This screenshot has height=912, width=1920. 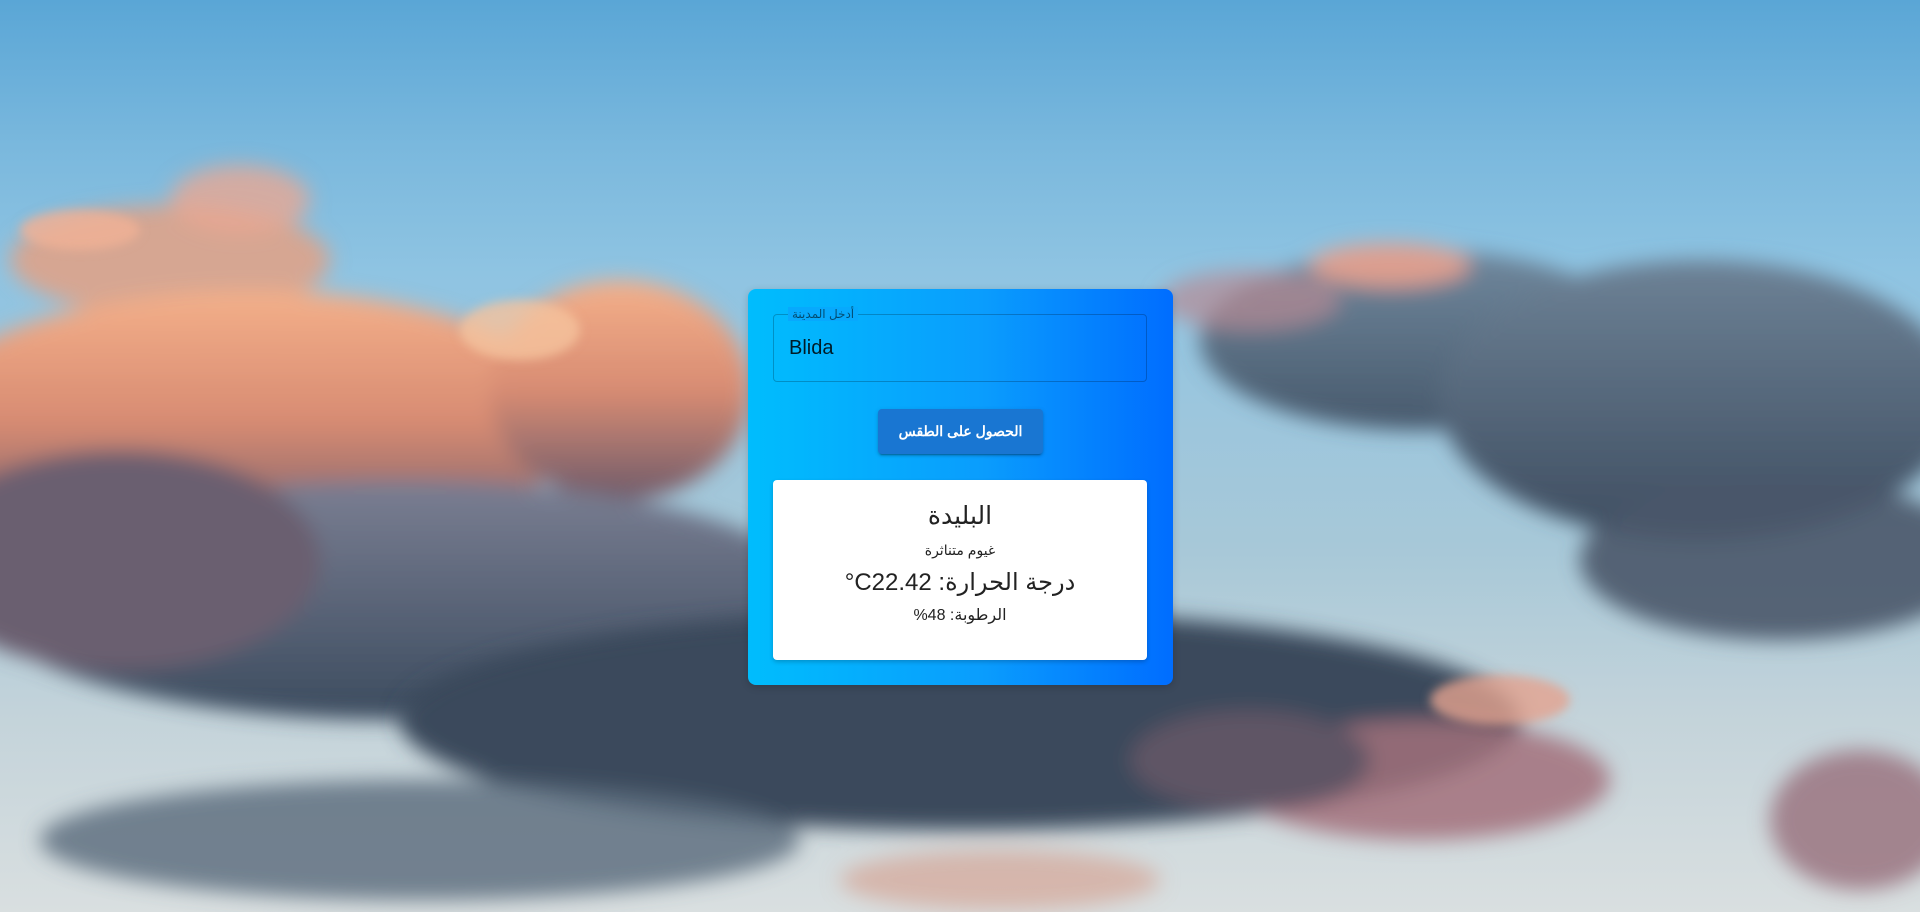 I want to click on get-weather-button: الحصول على الطقس, so click(x=960, y=431).